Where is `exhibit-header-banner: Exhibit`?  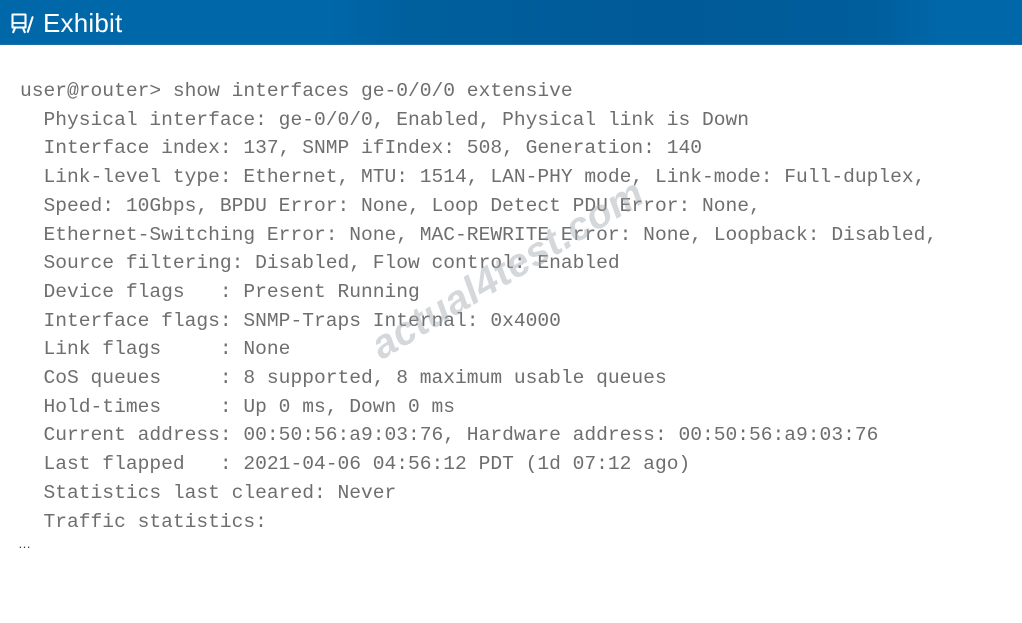
exhibit-header-banner: Exhibit is located at coordinates (511, 22).